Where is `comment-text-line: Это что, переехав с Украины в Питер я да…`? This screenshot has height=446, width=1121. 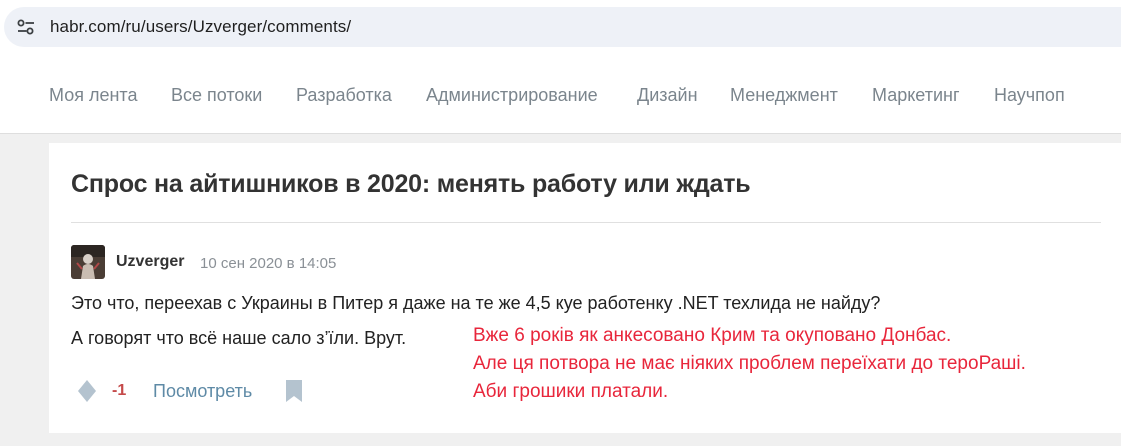 comment-text-line: Это что, переехав с Украины в Питер я да… is located at coordinates (476, 303).